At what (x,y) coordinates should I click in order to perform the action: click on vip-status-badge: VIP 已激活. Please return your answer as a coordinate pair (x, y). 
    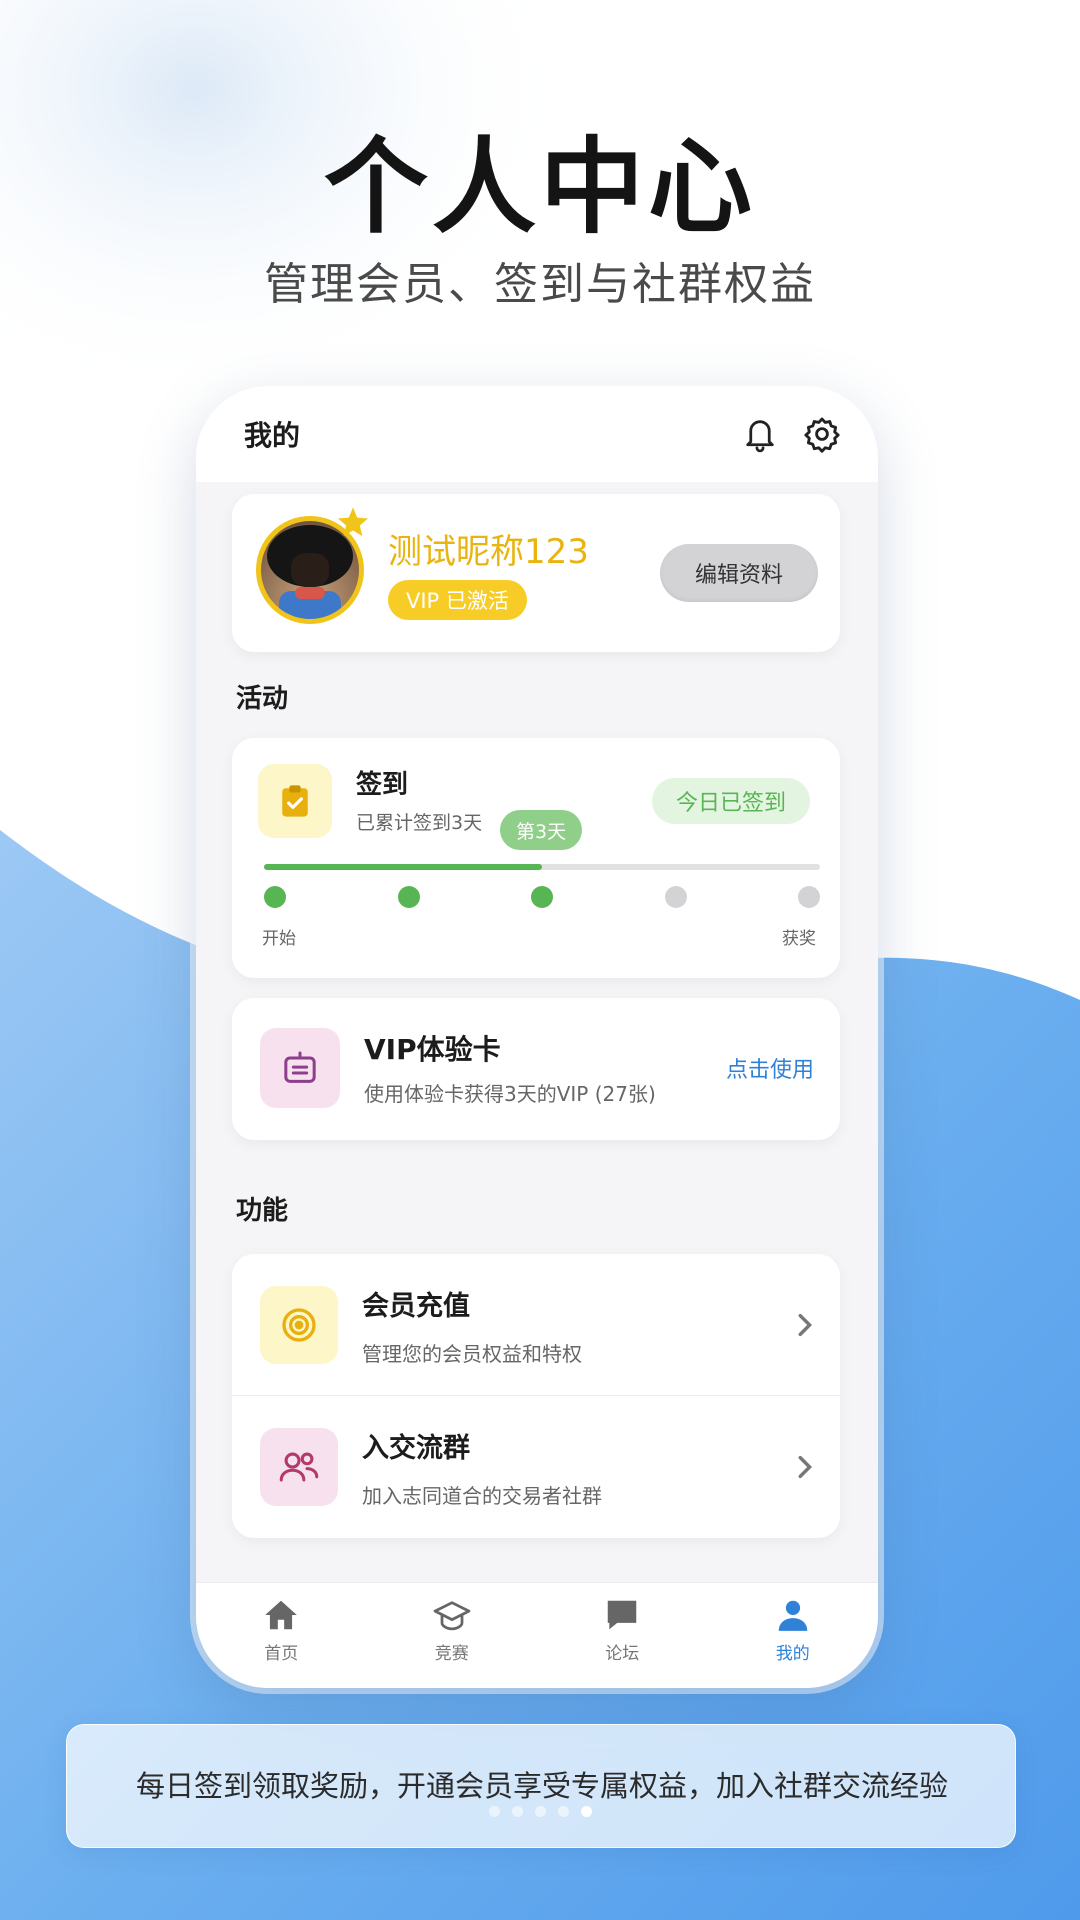
    Looking at the image, I should click on (457, 600).